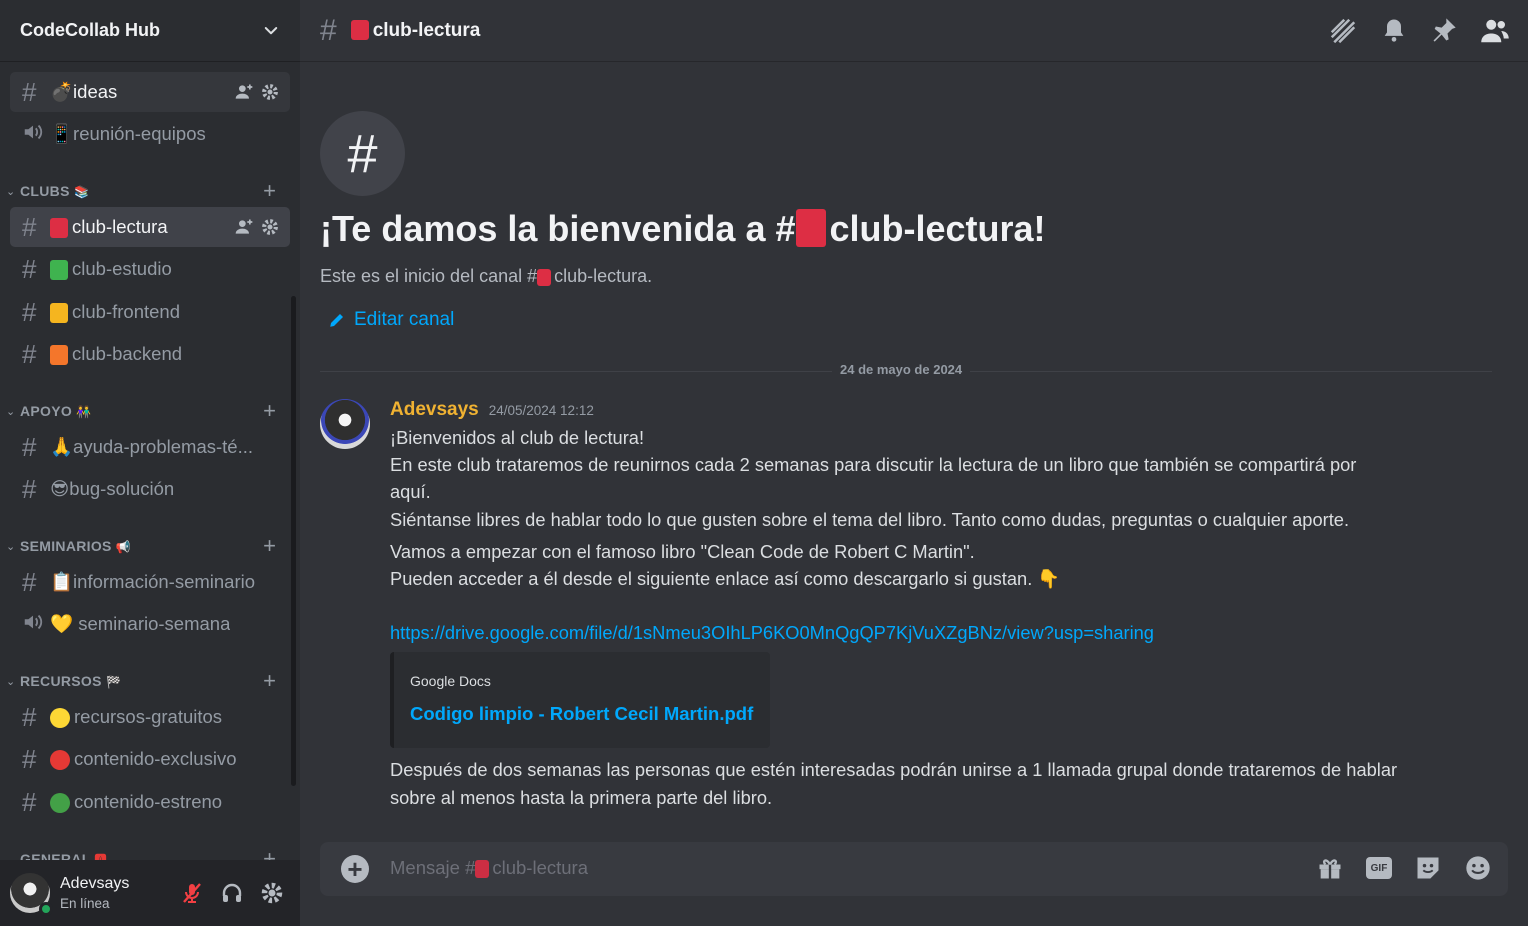  Describe the element at coordinates (272, 893) in the screenshot. I see `settings-gear-icon` at that location.